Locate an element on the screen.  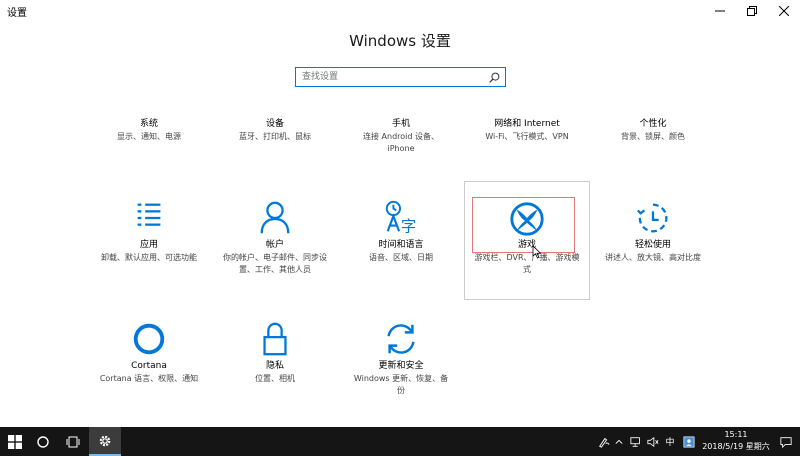
tile-name: 系统 is located at coordinates (148, 124).